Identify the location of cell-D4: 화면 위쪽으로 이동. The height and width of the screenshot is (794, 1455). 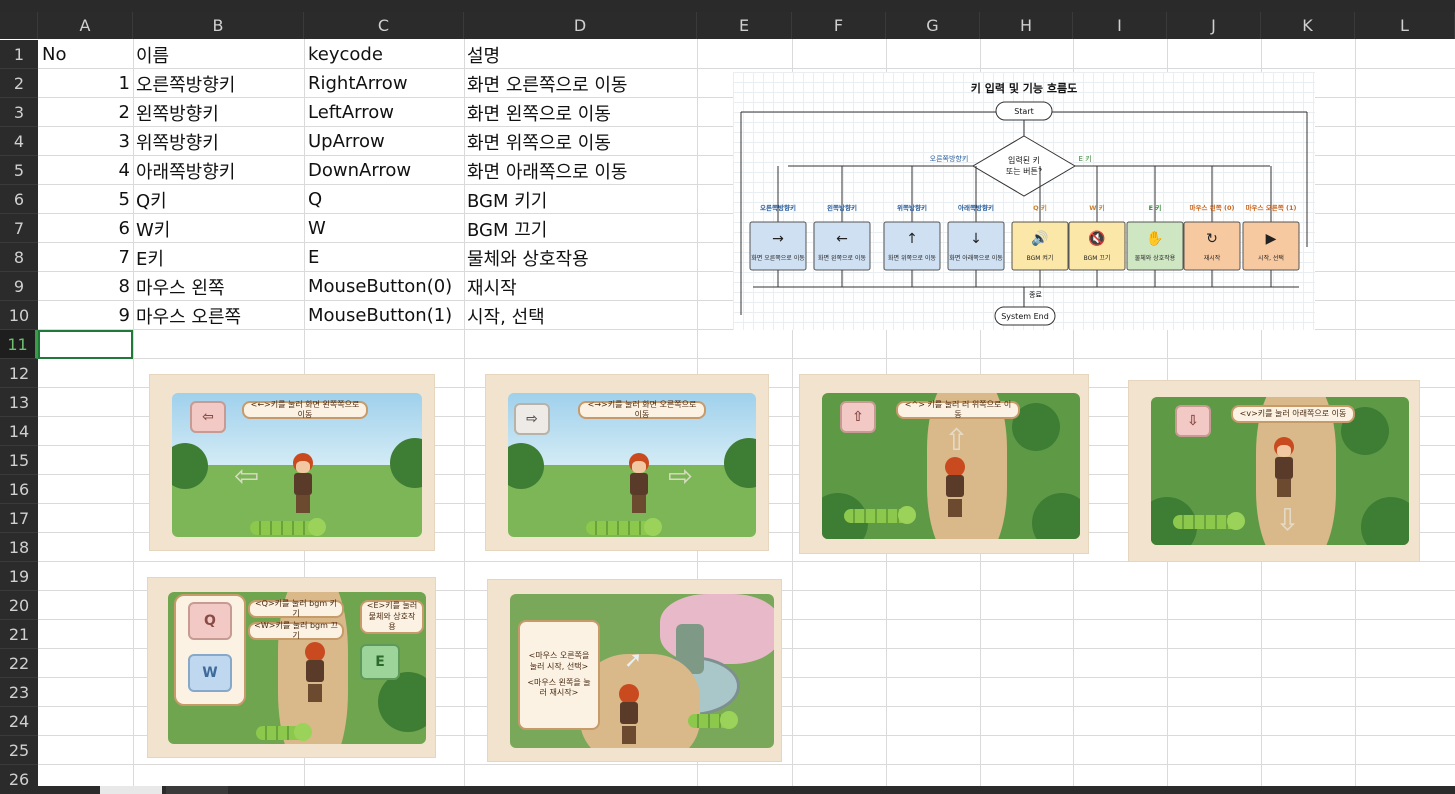
(582, 141).